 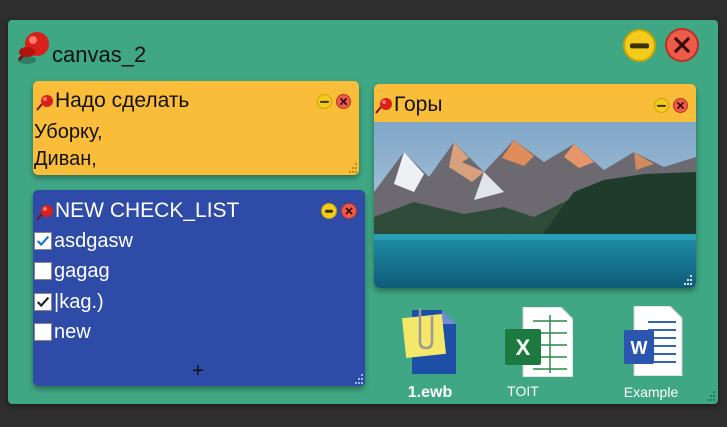 I want to click on checklist-item: gagag, so click(x=72, y=271).